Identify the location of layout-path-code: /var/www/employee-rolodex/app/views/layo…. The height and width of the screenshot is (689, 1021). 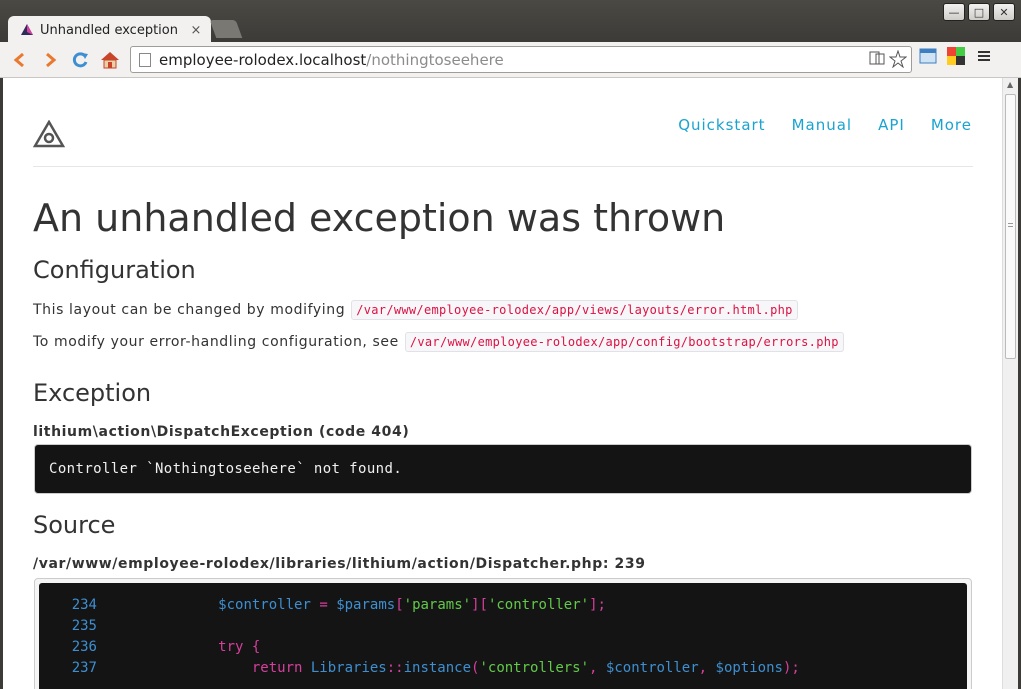
(574, 310).